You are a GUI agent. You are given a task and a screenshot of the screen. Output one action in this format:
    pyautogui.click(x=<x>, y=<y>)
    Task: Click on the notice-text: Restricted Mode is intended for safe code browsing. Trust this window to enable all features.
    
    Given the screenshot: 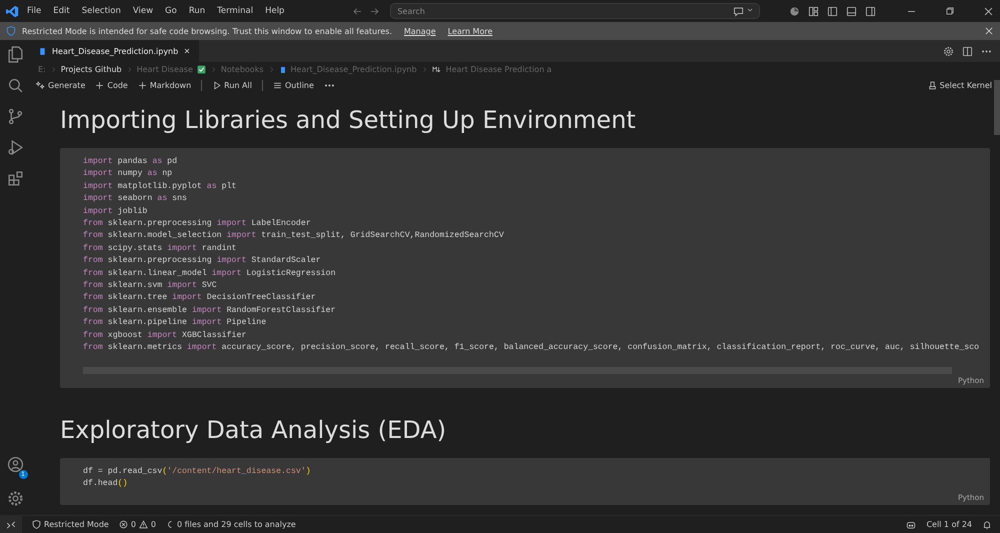 What is the action you would take?
    pyautogui.click(x=207, y=31)
    